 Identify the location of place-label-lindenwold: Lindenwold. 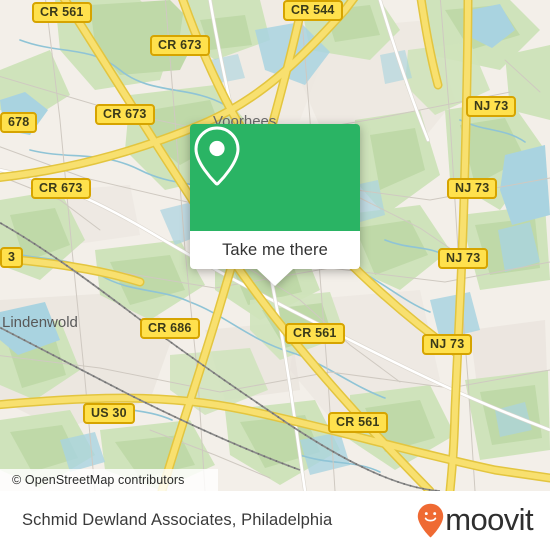
(40, 322).